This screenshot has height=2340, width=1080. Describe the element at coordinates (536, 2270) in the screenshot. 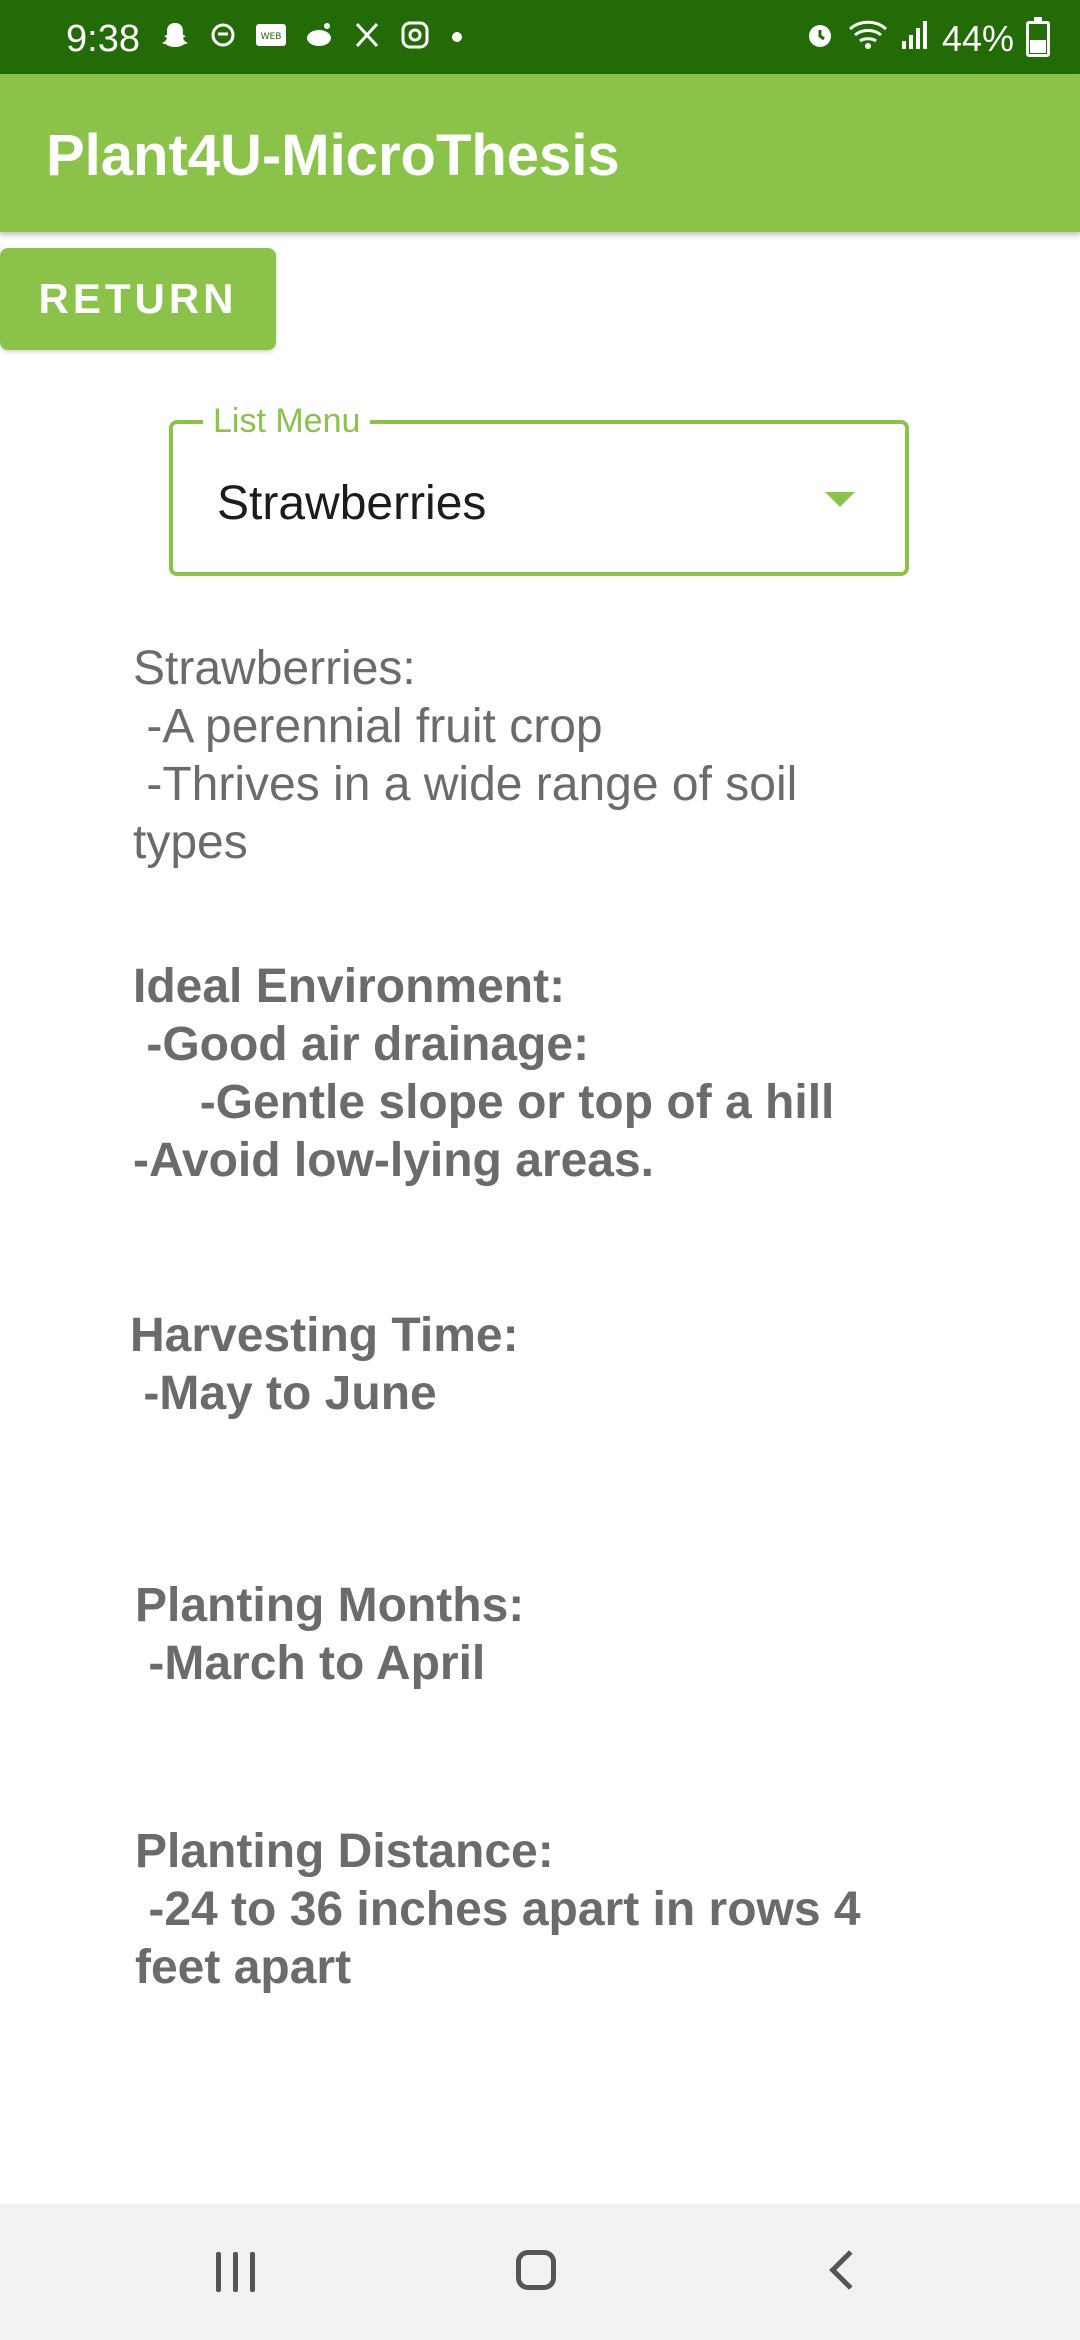

I see `home-icon` at that location.